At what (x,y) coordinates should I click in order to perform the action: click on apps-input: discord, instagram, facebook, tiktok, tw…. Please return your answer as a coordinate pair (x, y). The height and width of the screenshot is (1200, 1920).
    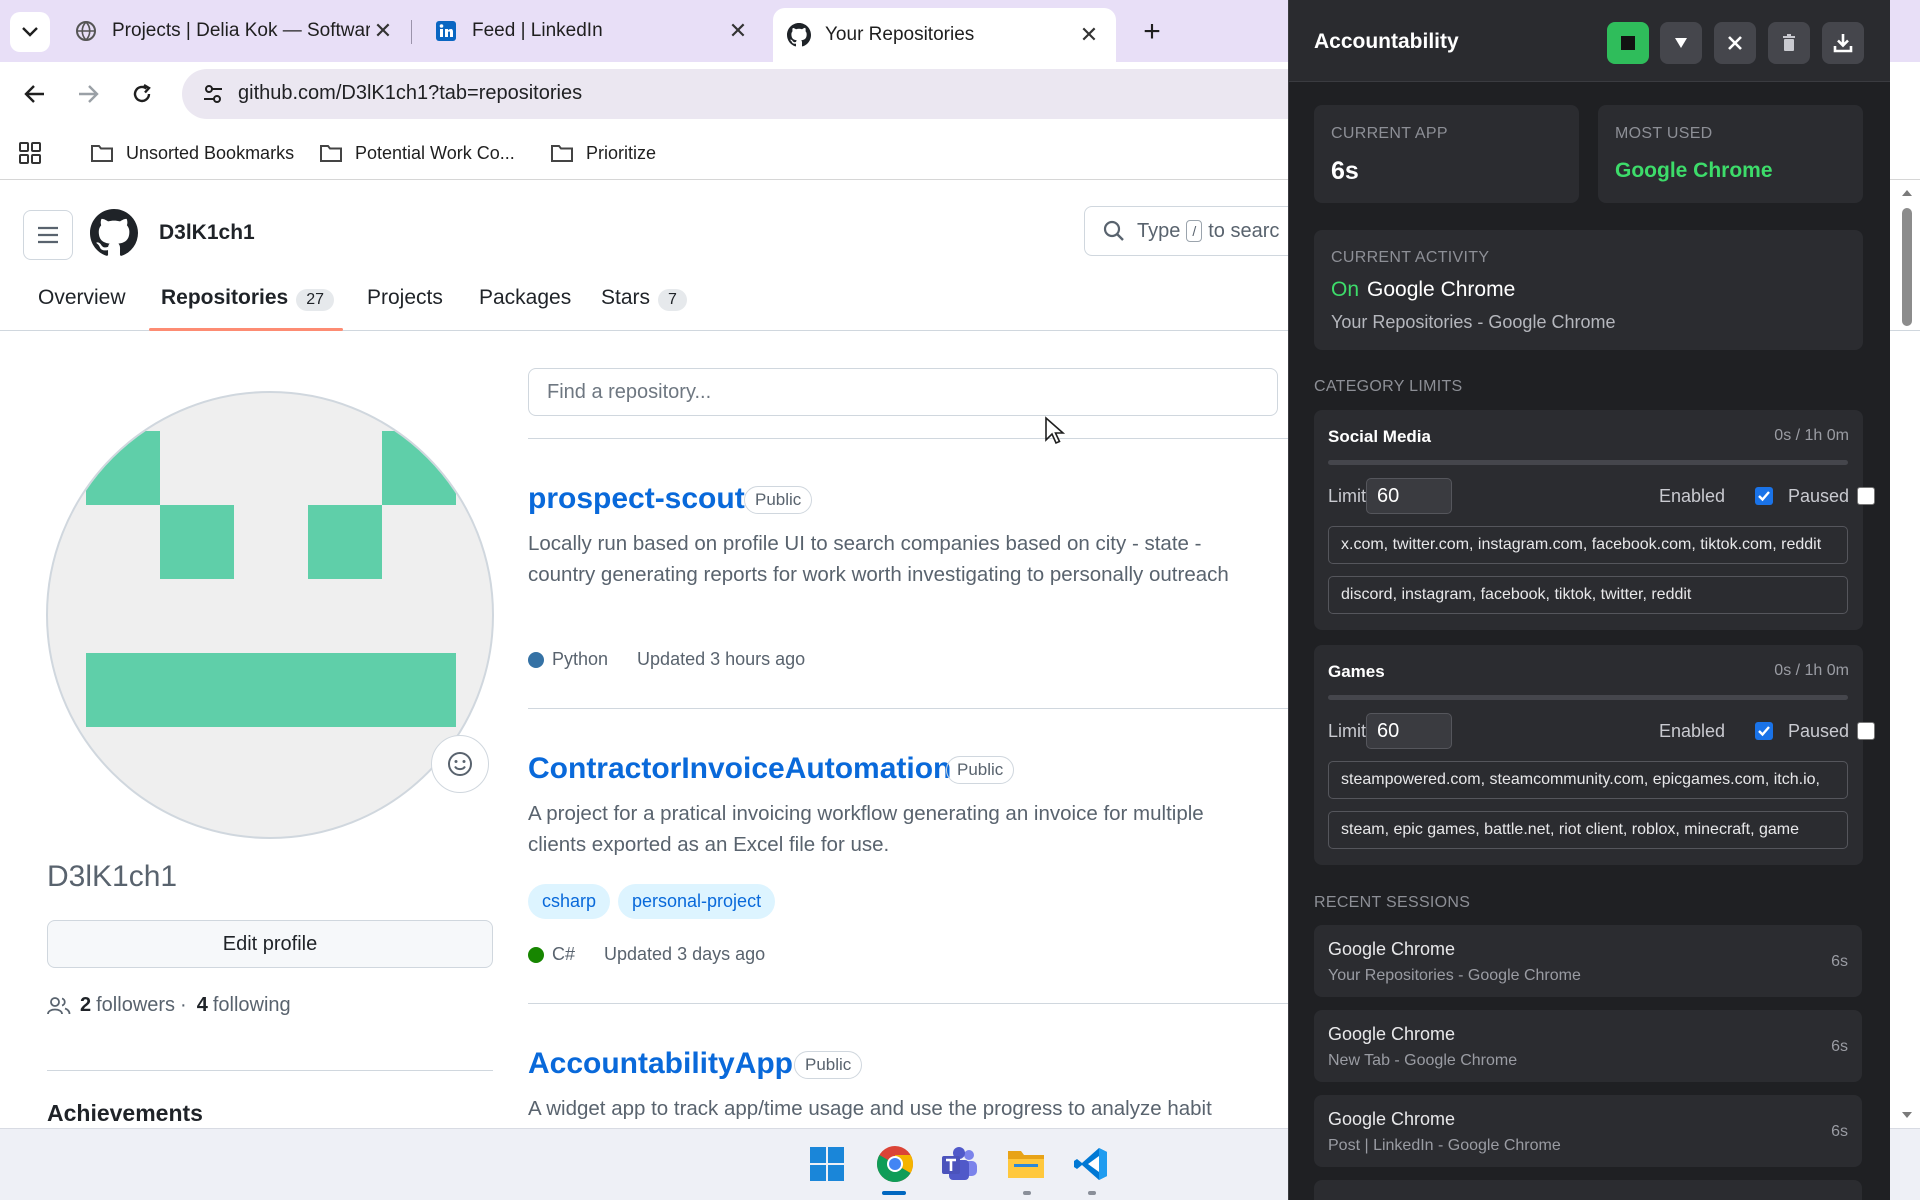
    Looking at the image, I should click on (1588, 595).